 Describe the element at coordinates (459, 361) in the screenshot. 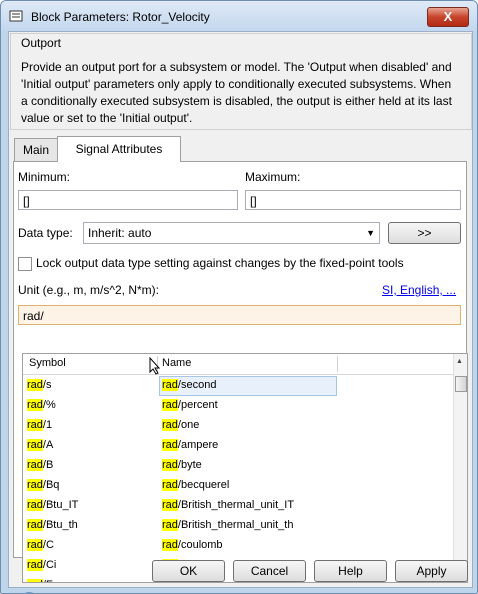

I see `scroll-up-icon: ▲` at that location.